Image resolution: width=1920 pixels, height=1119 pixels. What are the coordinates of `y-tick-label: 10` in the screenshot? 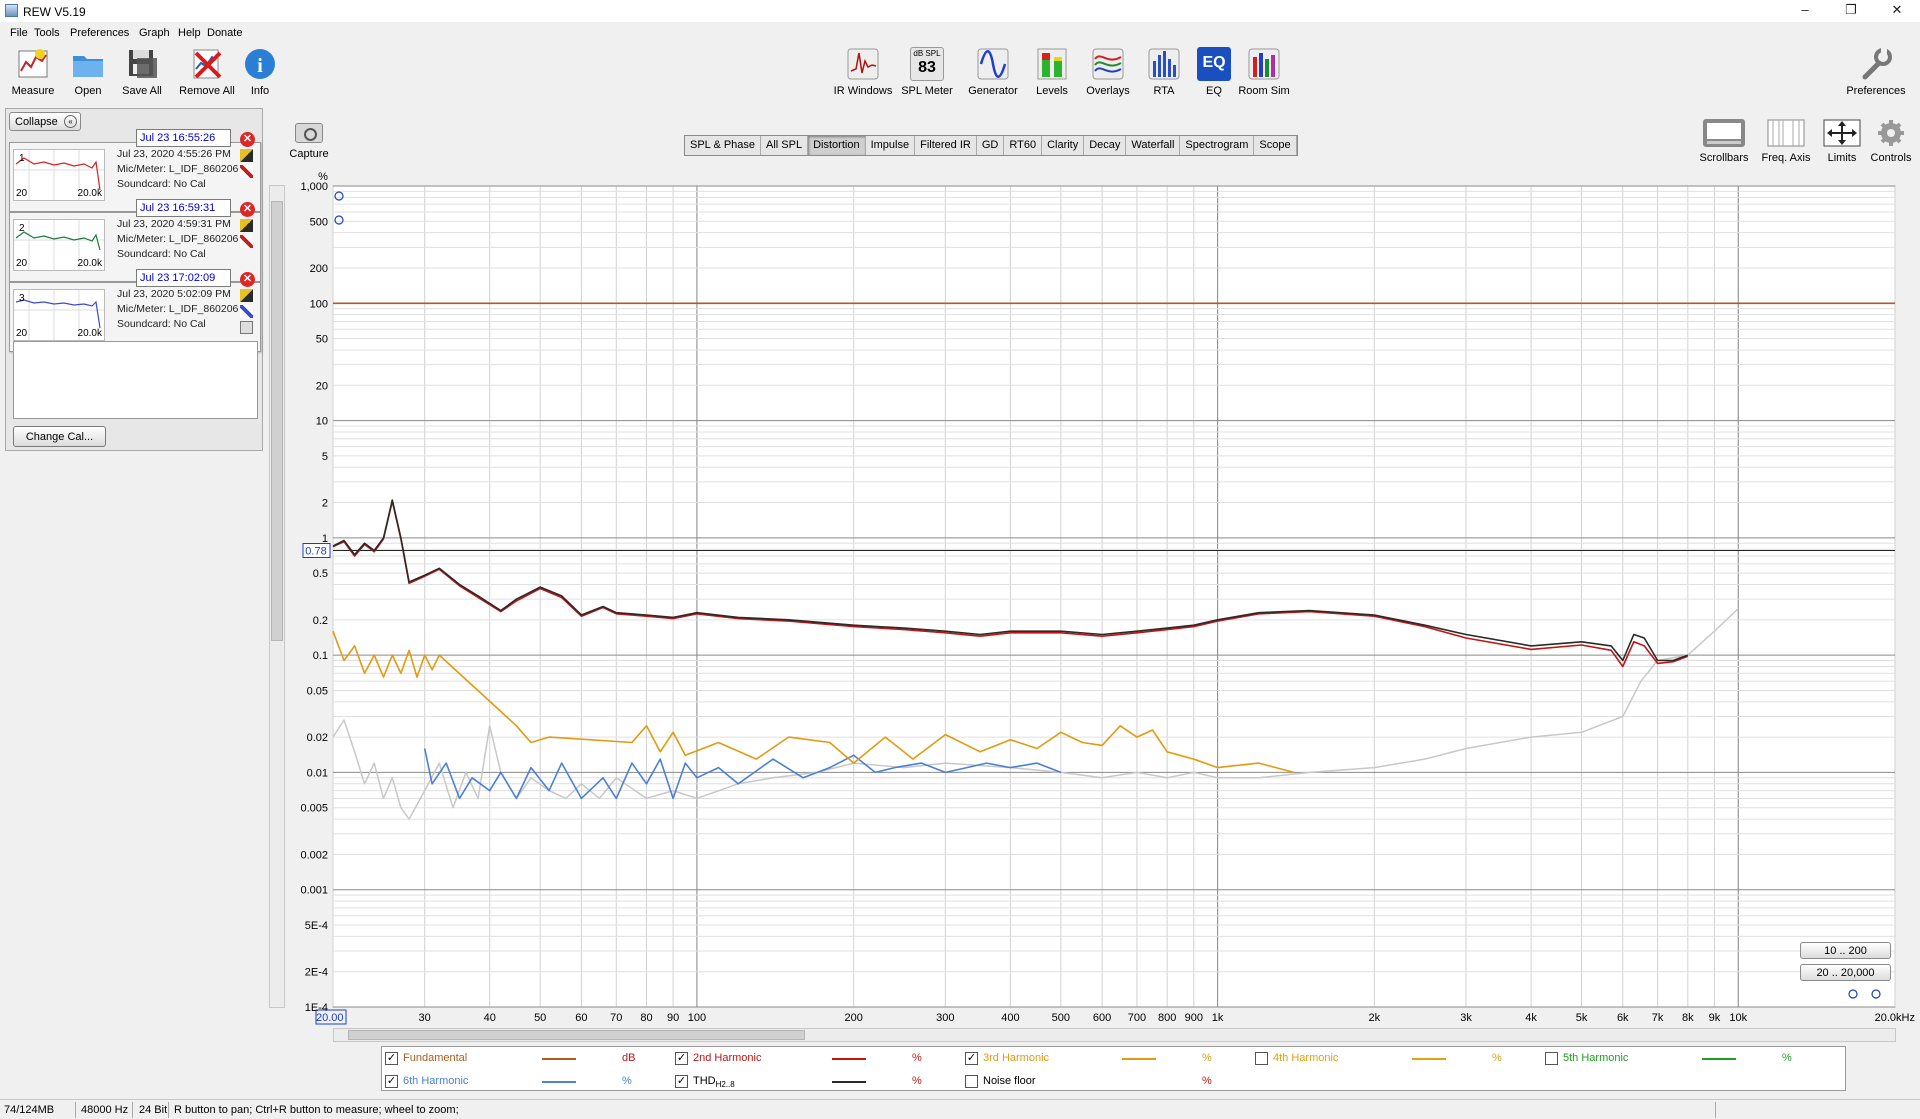 It's located at (322, 422).